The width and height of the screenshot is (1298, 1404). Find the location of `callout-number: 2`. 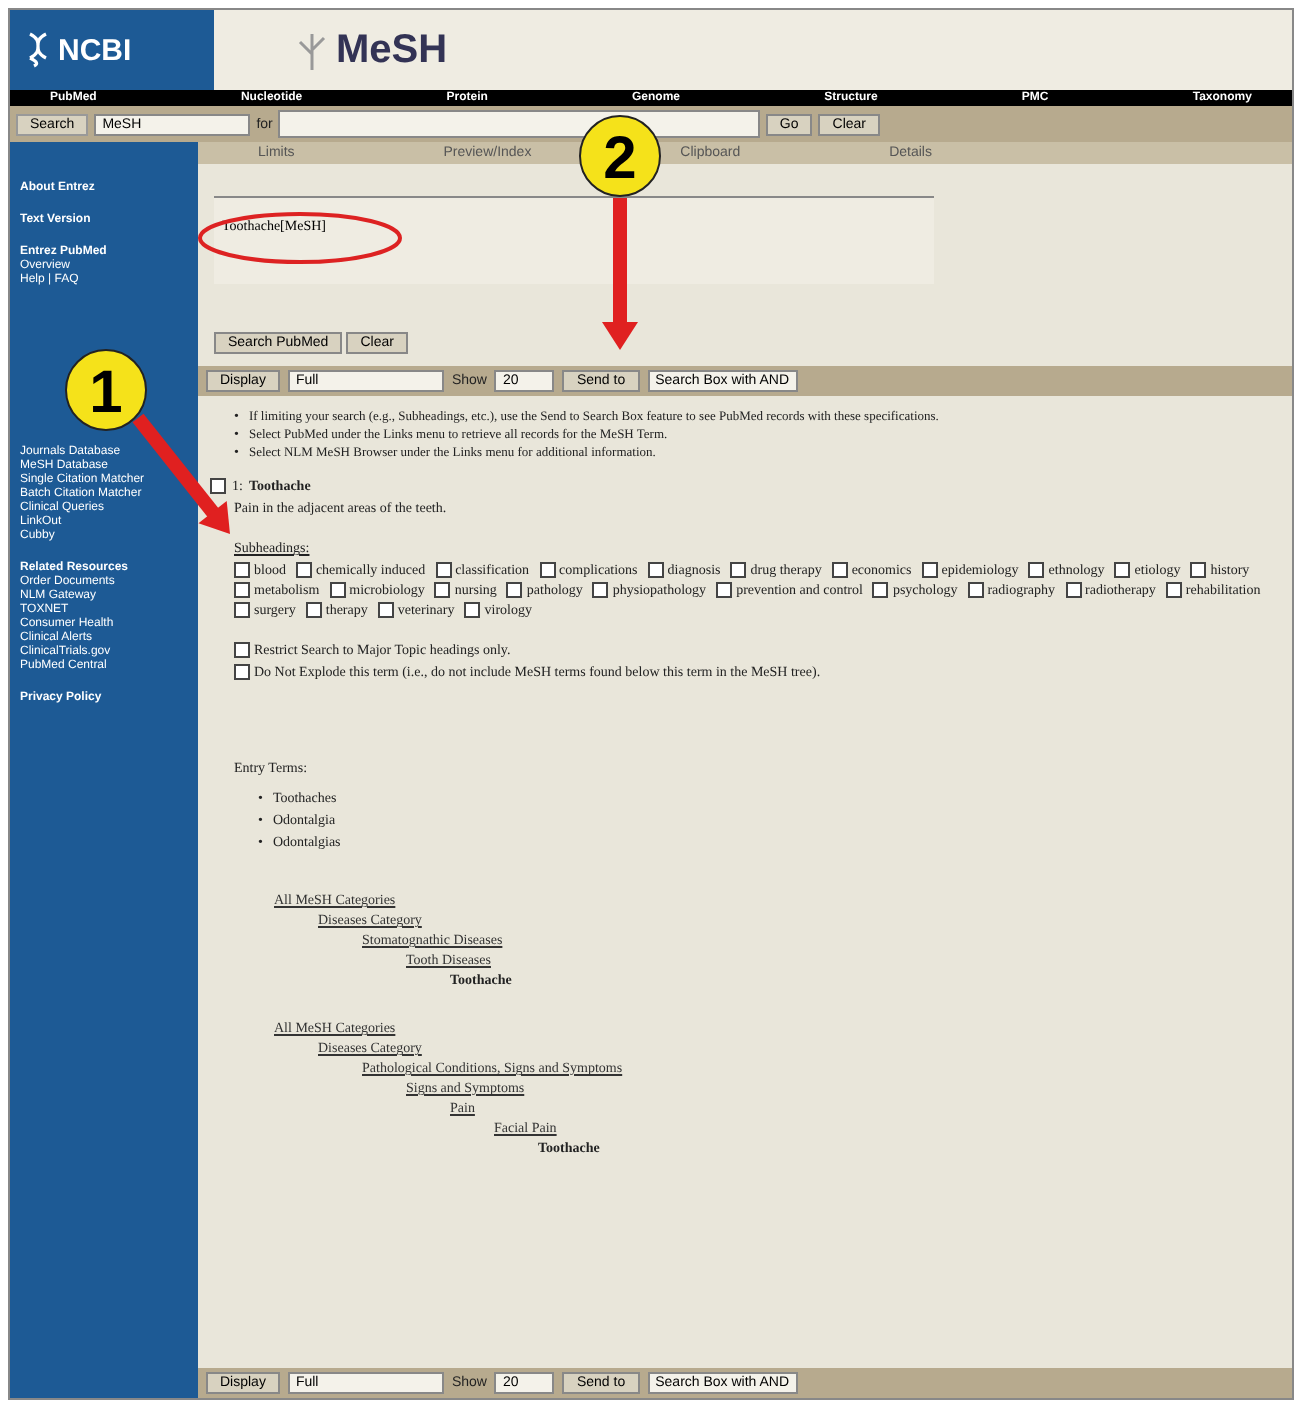

callout-number: 2 is located at coordinates (620, 159).